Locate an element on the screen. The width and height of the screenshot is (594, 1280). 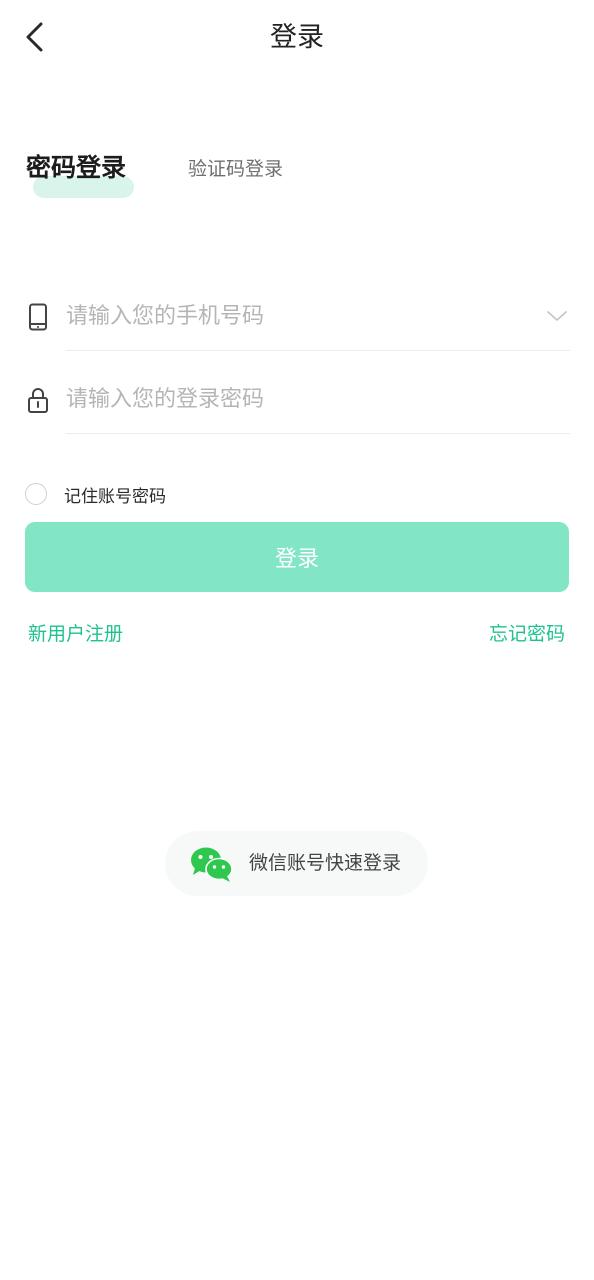
wechat-login-button: 微信账号快速登录 is located at coordinates (296, 863).